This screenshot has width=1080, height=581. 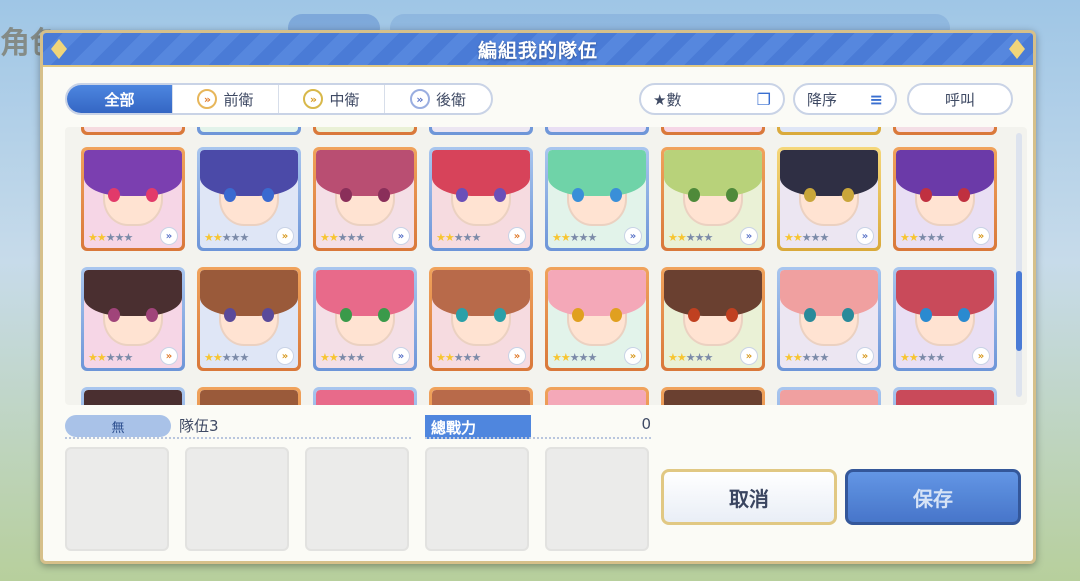 What do you see at coordinates (344, 99) in the screenshot?
I see `tab-label: 中衛` at bounding box center [344, 99].